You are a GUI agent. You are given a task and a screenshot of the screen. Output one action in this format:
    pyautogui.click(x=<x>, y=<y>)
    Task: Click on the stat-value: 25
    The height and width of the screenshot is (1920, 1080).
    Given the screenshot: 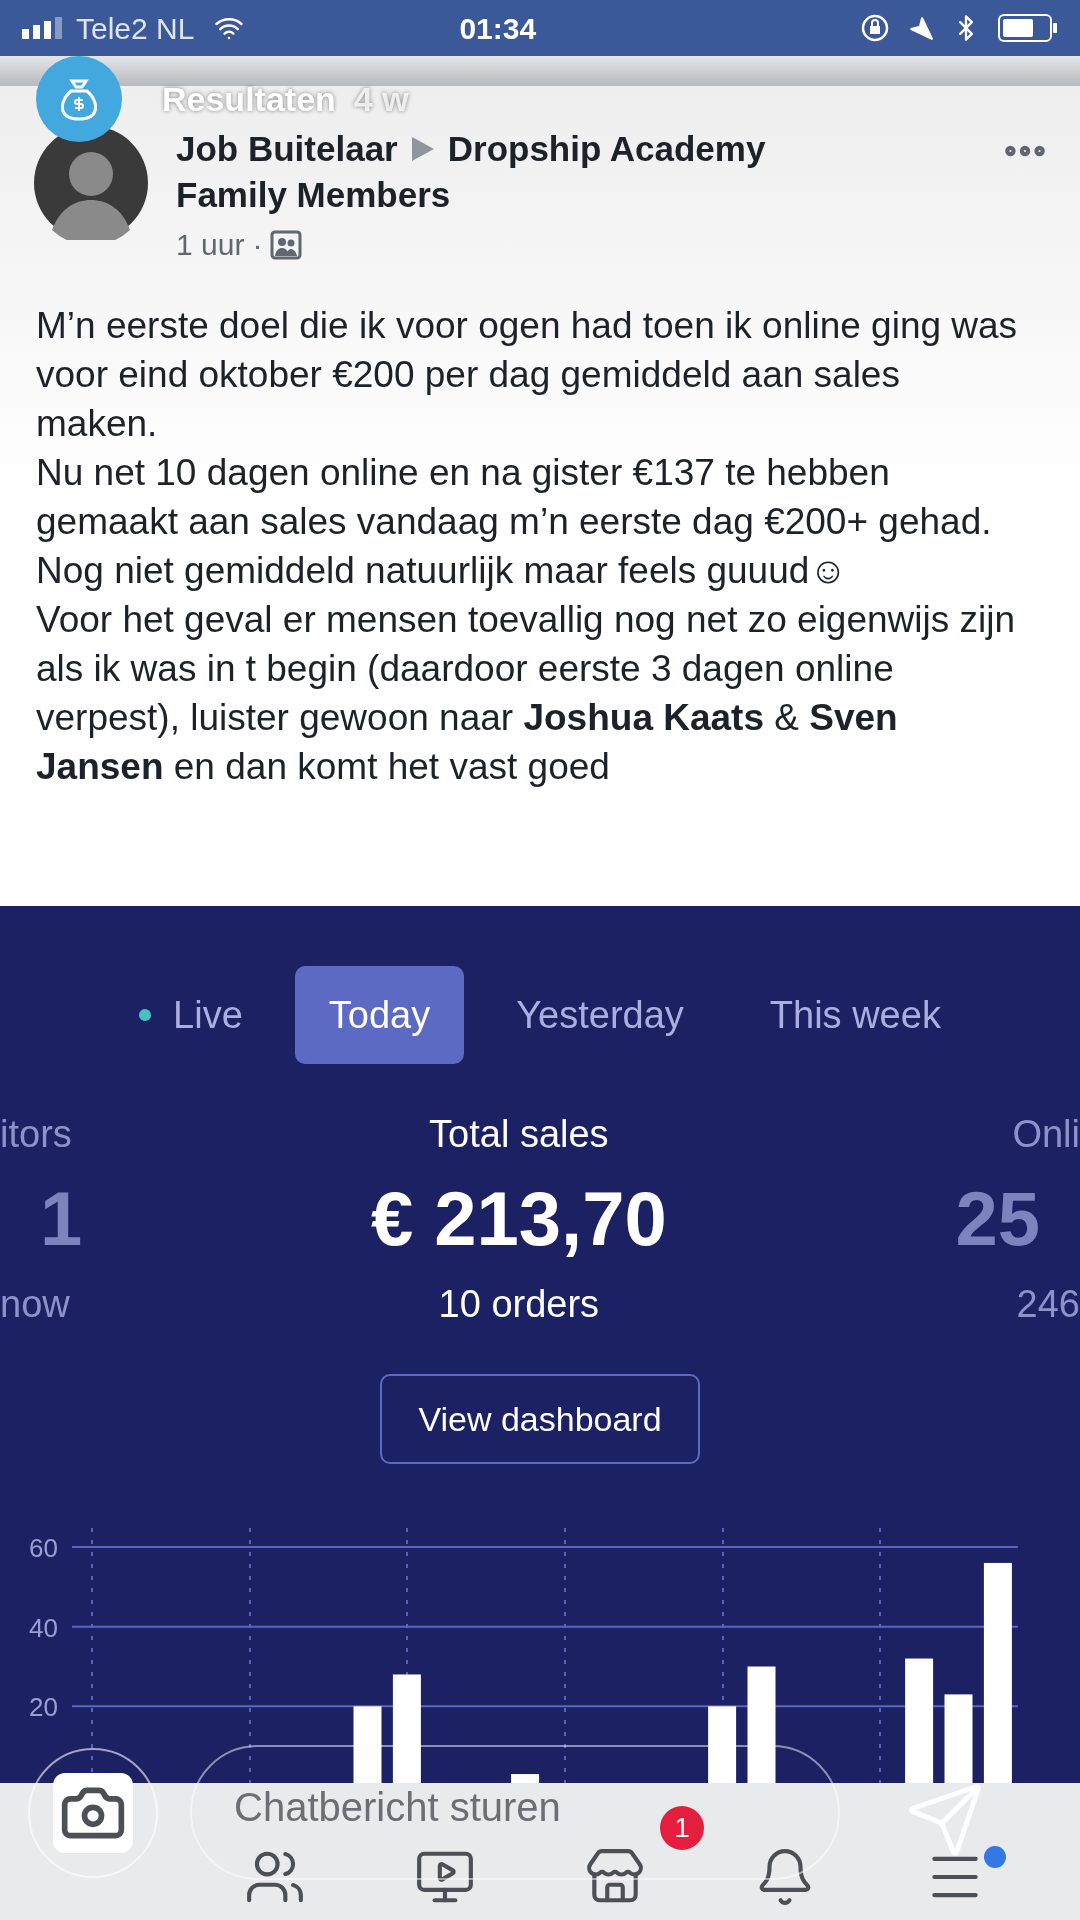 What is the action you would take?
    pyautogui.click(x=997, y=1219)
    